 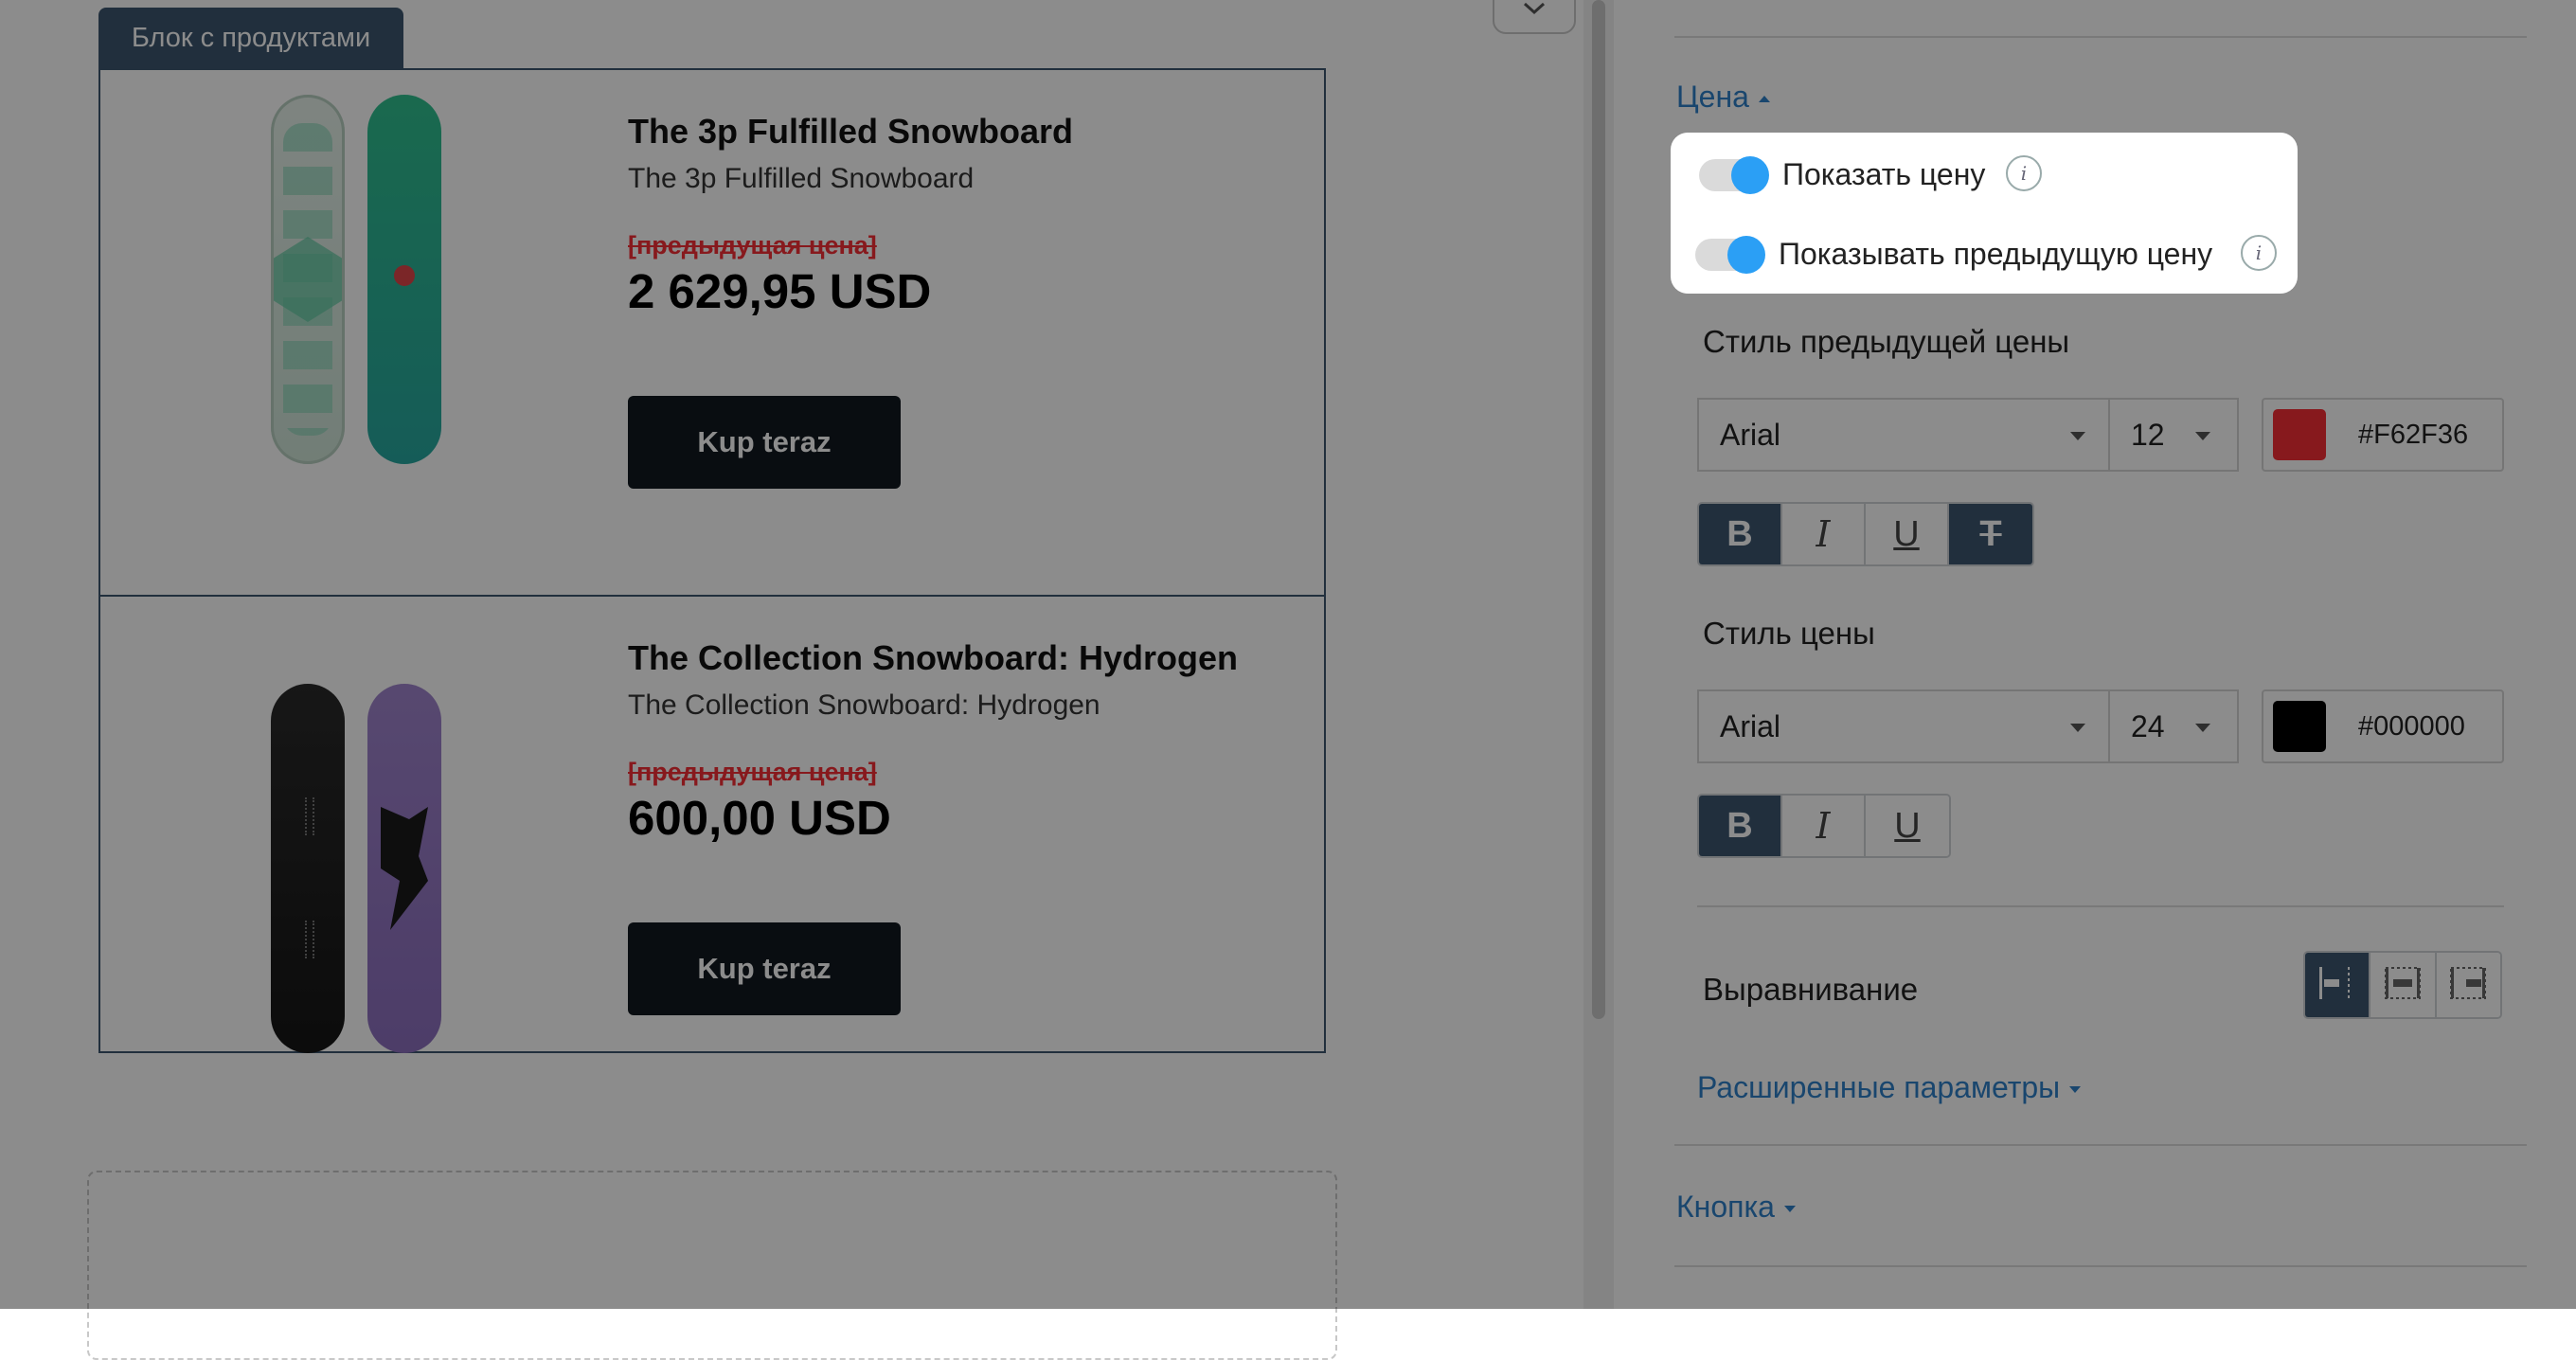 I want to click on price-section-toggle: Цена, so click(x=1723, y=97).